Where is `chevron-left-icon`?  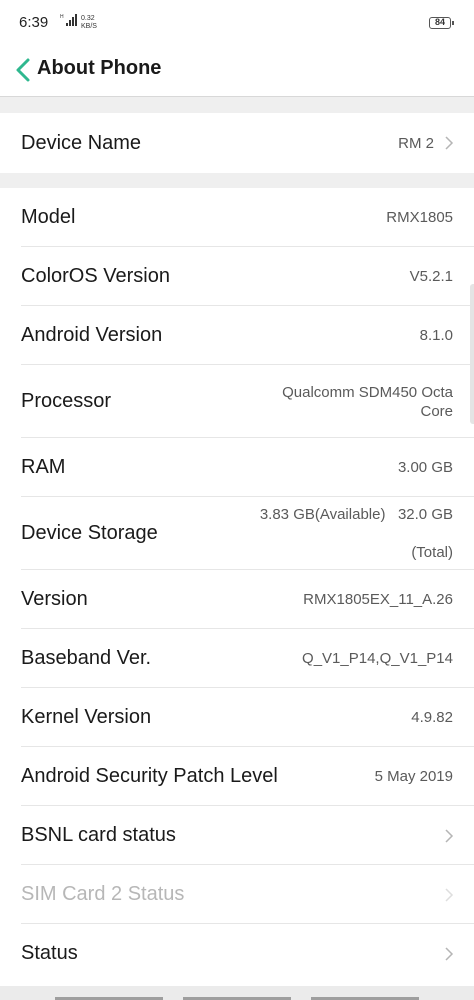
chevron-left-icon is located at coordinates (23, 70).